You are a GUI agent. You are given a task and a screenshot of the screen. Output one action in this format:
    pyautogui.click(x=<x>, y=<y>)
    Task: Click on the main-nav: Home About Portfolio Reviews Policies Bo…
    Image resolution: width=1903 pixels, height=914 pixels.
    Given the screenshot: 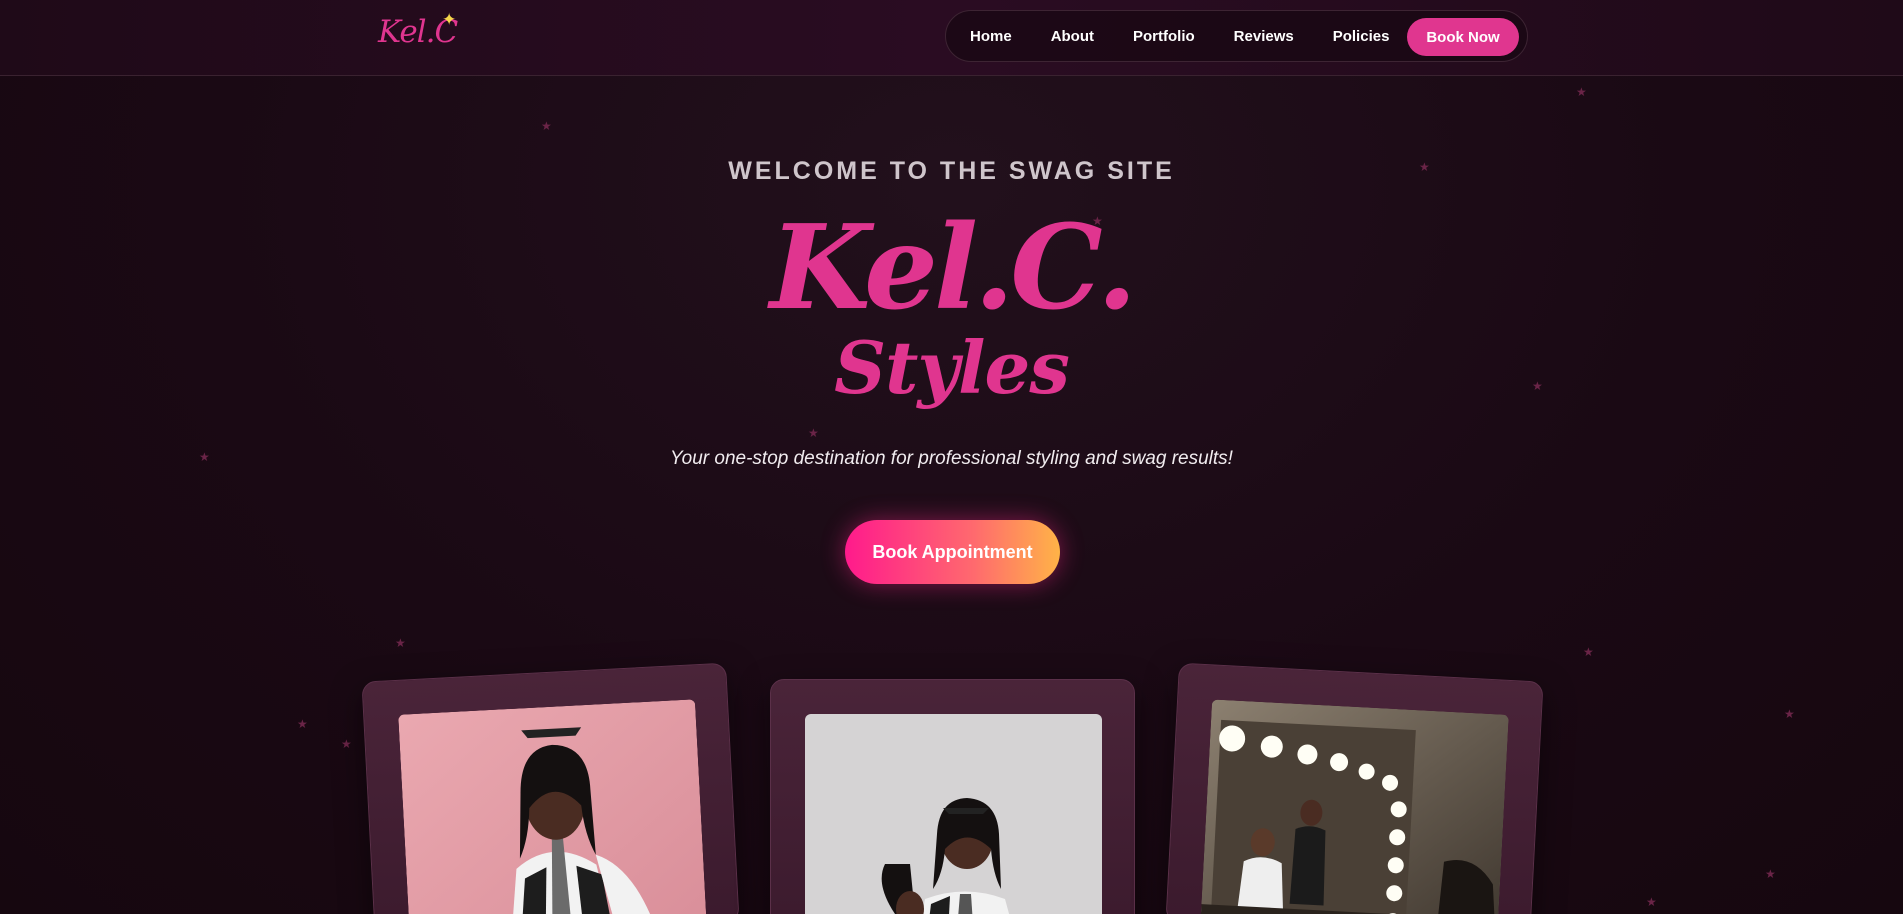 What is the action you would take?
    pyautogui.click(x=1236, y=36)
    